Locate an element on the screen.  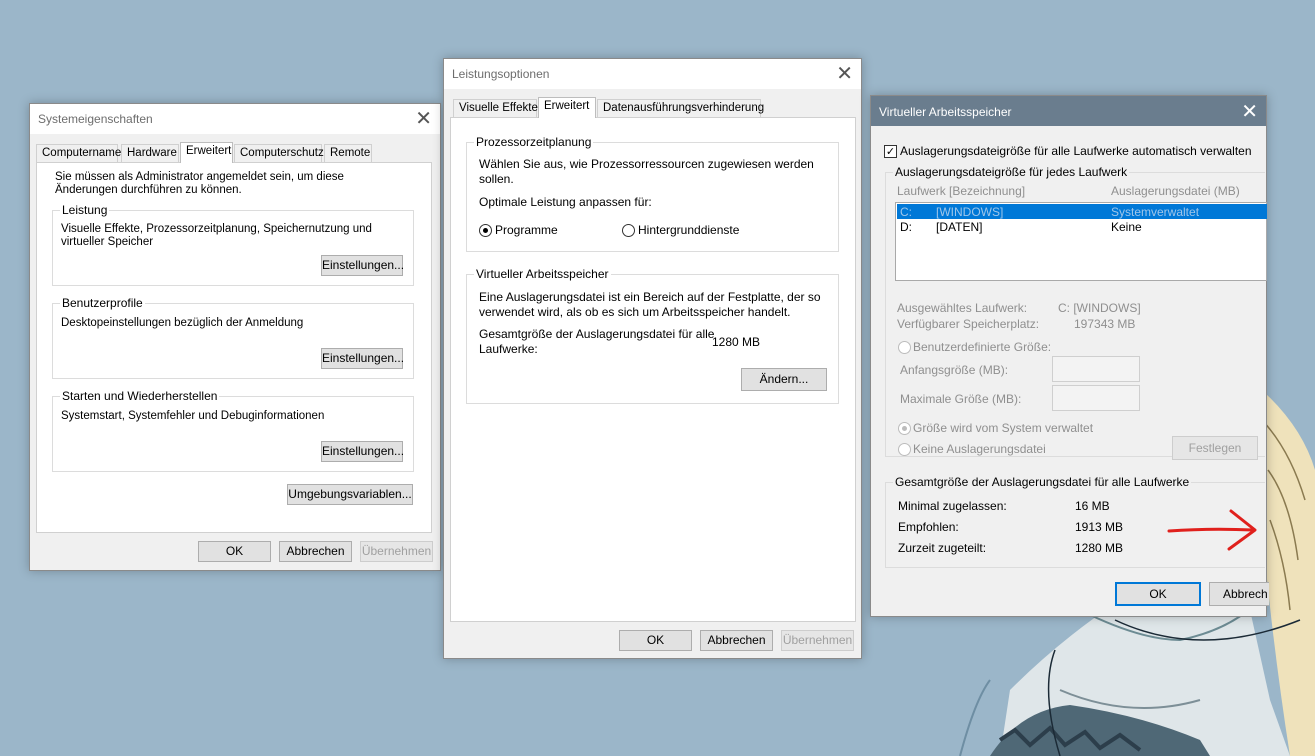
no-pagefile-radio is located at coordinates (904, 449).